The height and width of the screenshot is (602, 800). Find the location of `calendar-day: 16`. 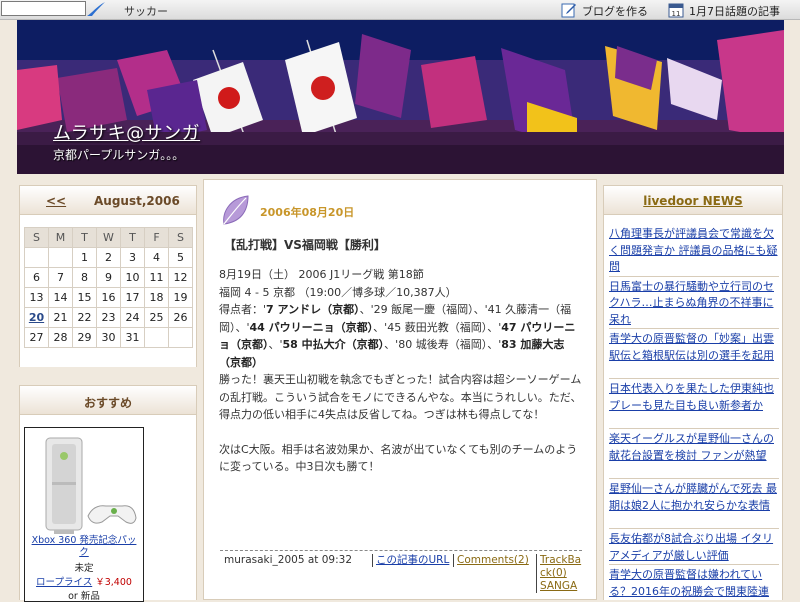

calendar-day: 16 is located at coordinates (108, 297).